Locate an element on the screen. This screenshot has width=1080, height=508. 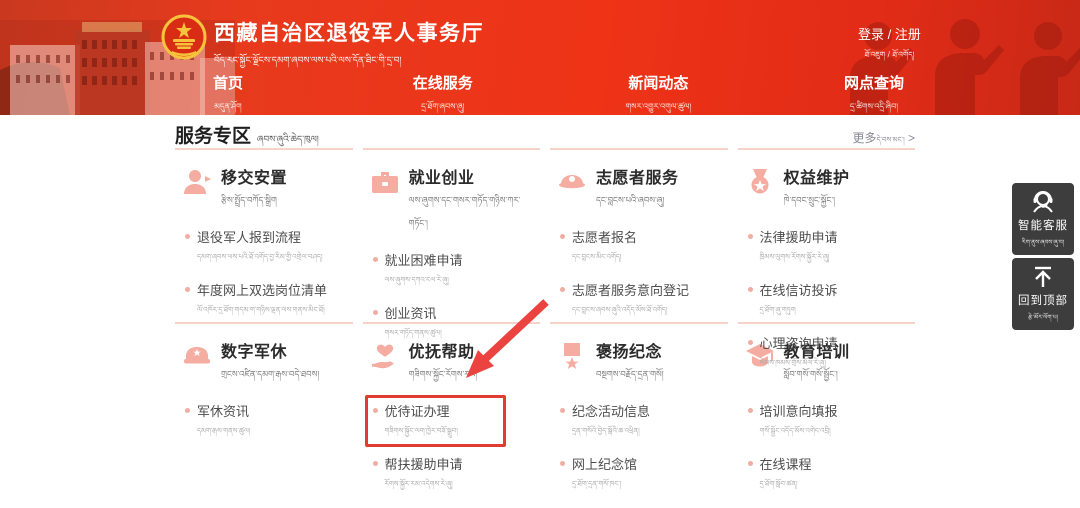
nav-item-branch-lookup: 网点查询 དྲ་ཚིགས་འདྲི་ཞིབ། is located at coordinates (874, 93).